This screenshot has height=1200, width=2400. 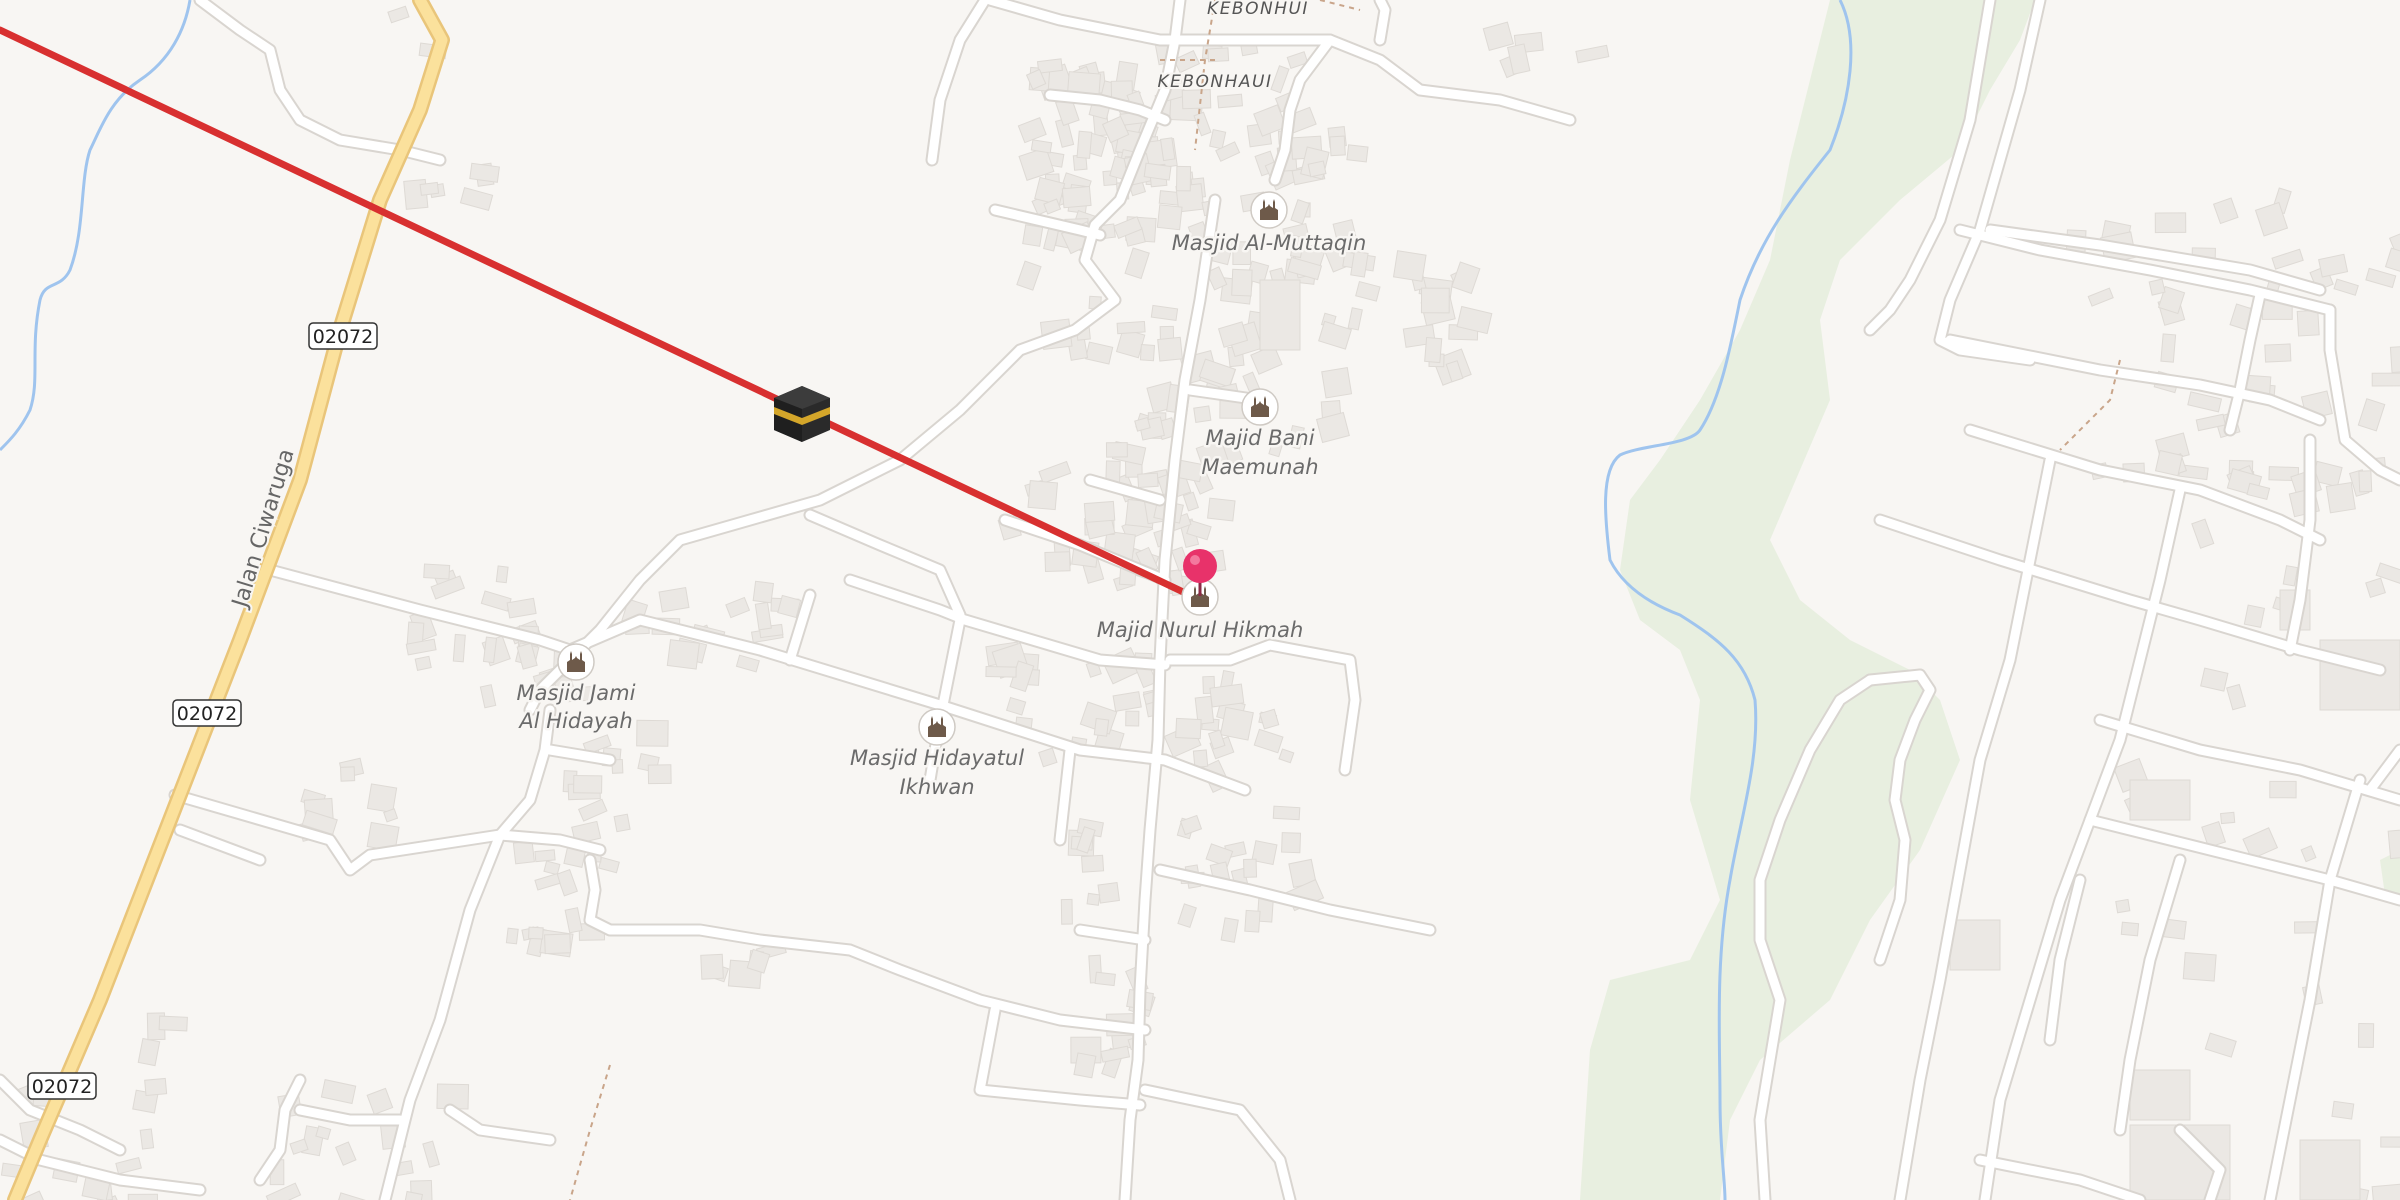 I want to click on road-shield: 02072, so click(x=62, y=1086).